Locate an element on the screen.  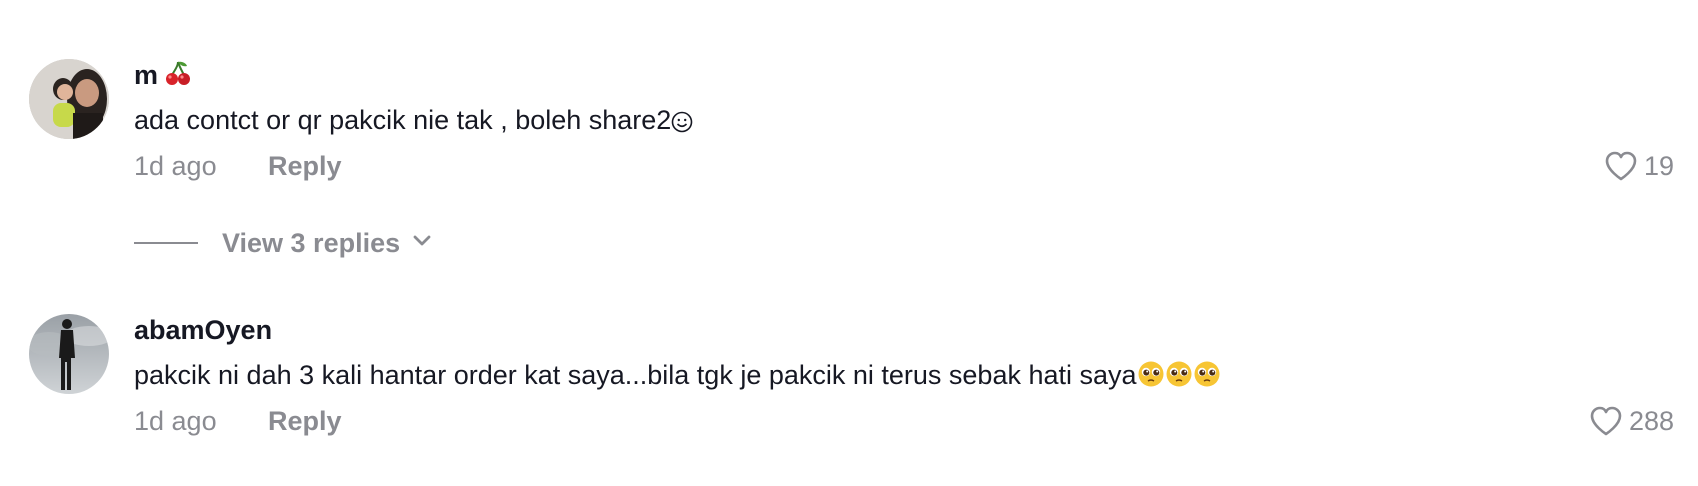
smiling-face-icon is located at coordinates (682, 124).